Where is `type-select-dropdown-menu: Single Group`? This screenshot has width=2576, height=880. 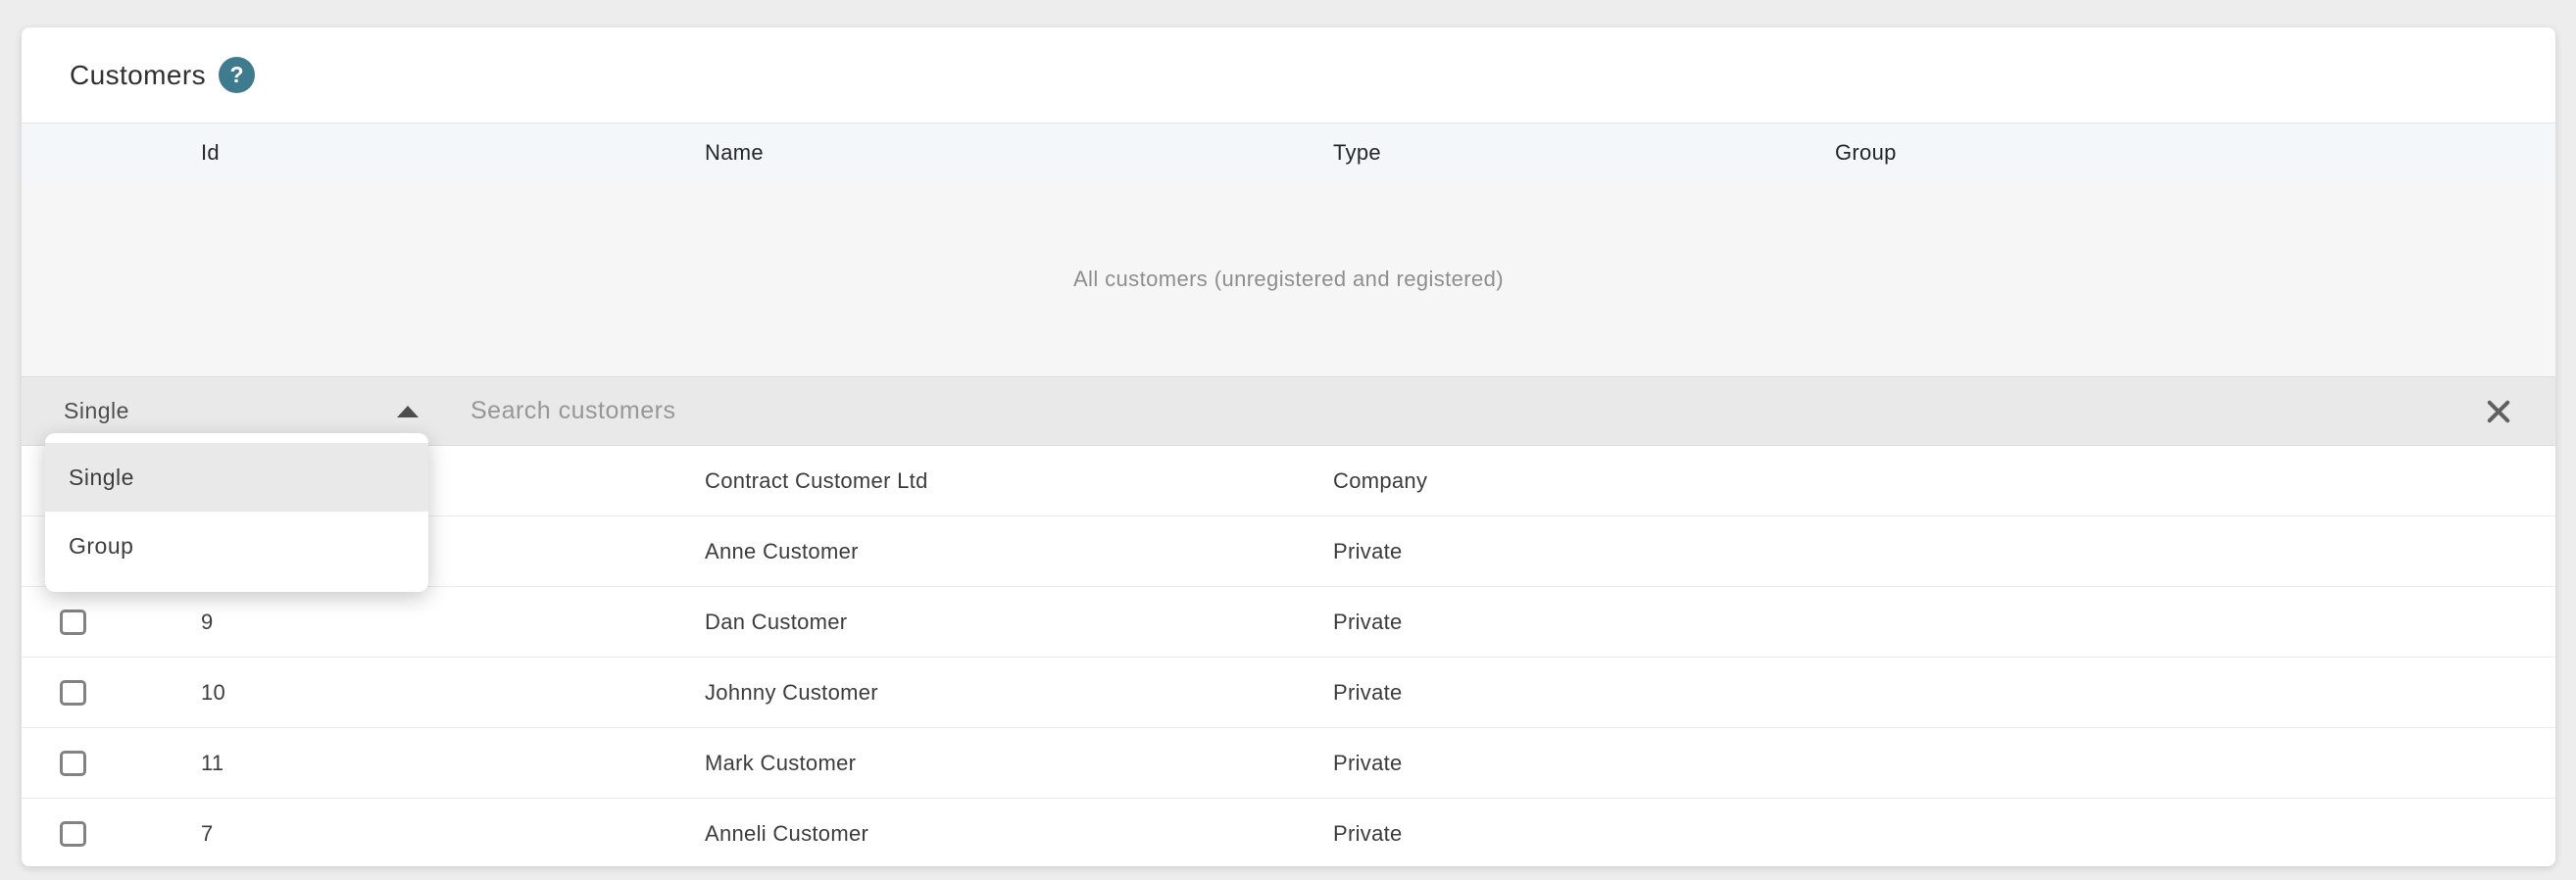 type-select-dropdown-menu: Single Group is located at coordinates (236, 513).